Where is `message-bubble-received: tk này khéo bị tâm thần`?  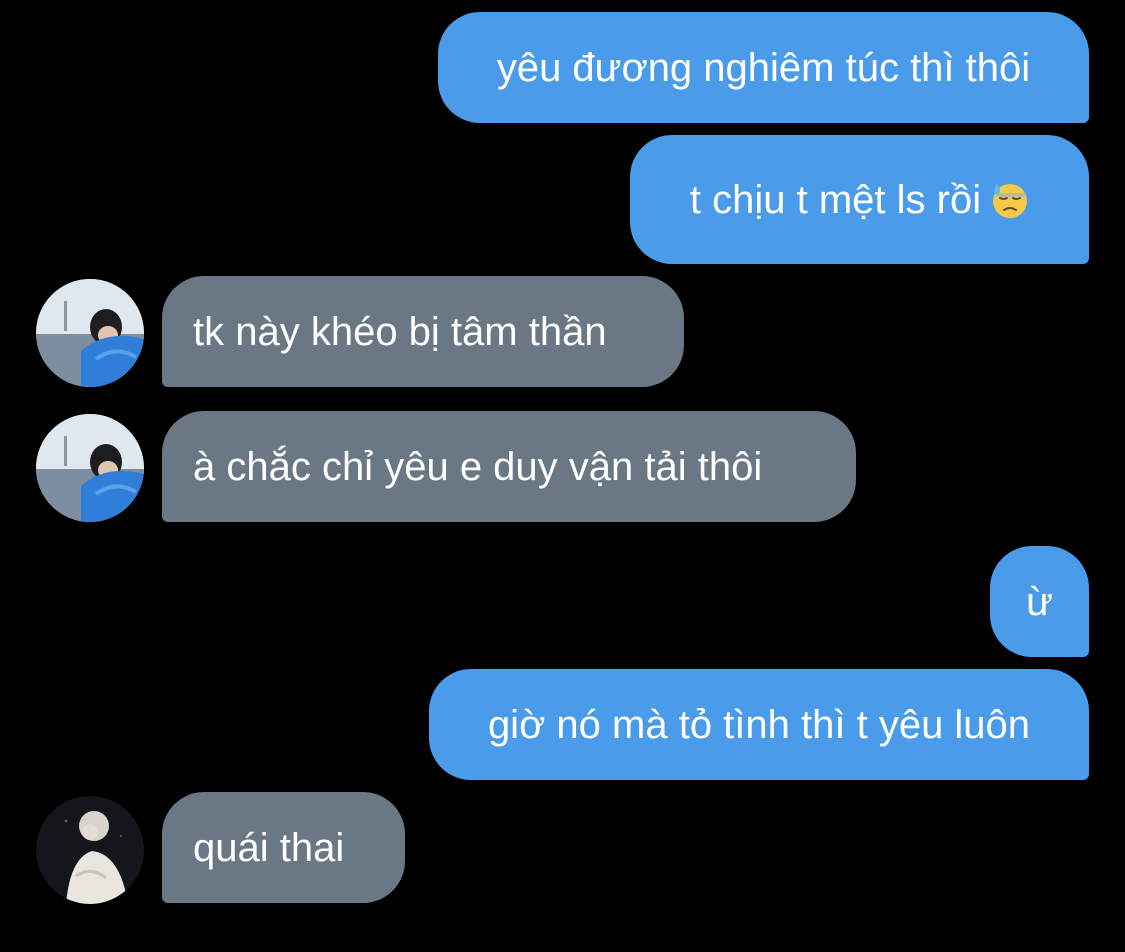
message-bubble-received: tk này khéo bị tâm thần is located at coordinates (423, 331).